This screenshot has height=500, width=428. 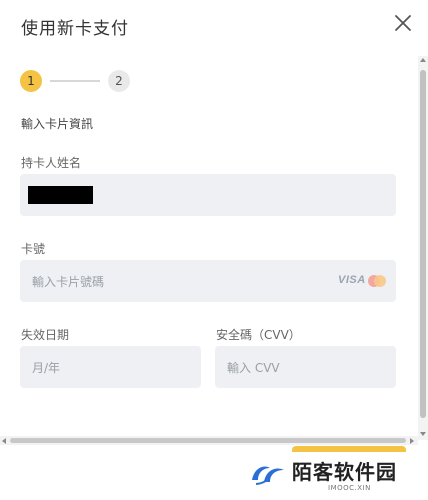 I want to click on card-number-placeholder: 輸入卡片號碼, so click(x=68, y=282).